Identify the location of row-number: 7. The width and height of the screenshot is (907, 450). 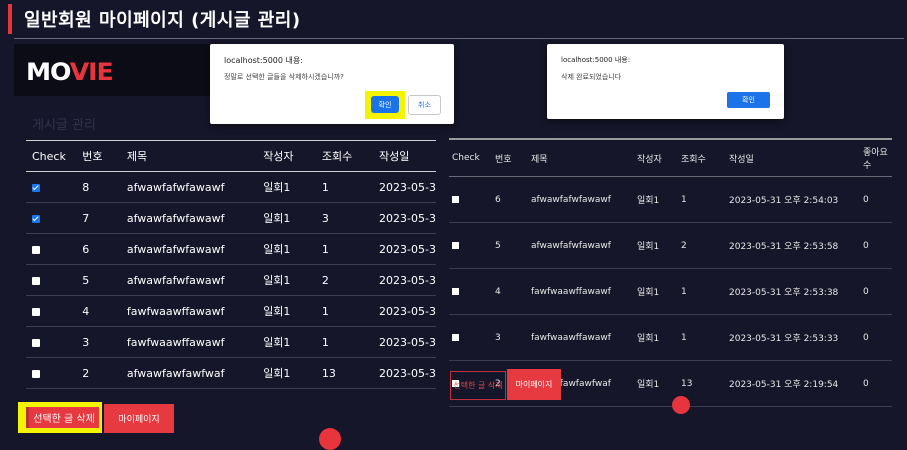
(104, 218).